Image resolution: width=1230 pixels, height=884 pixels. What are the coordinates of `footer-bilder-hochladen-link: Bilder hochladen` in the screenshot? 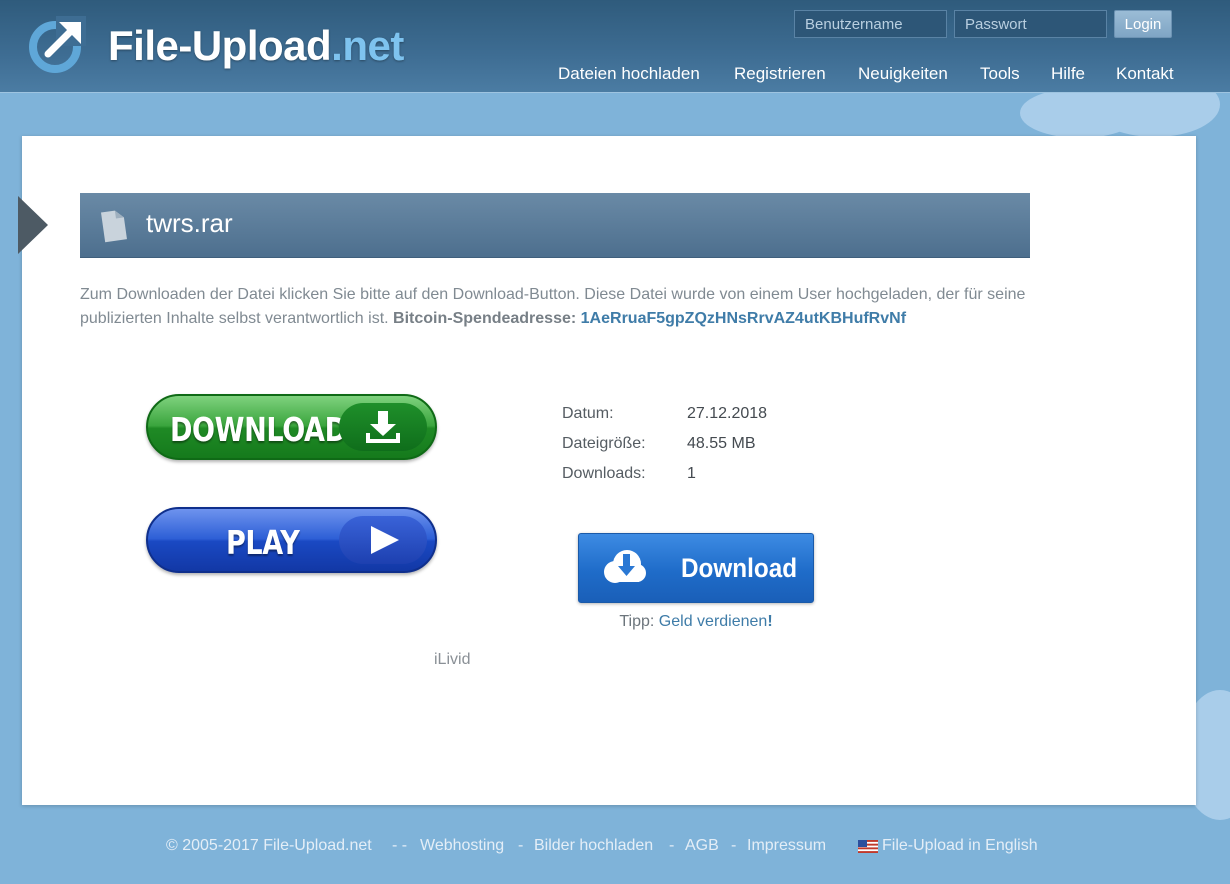 It's located at (593, 846).